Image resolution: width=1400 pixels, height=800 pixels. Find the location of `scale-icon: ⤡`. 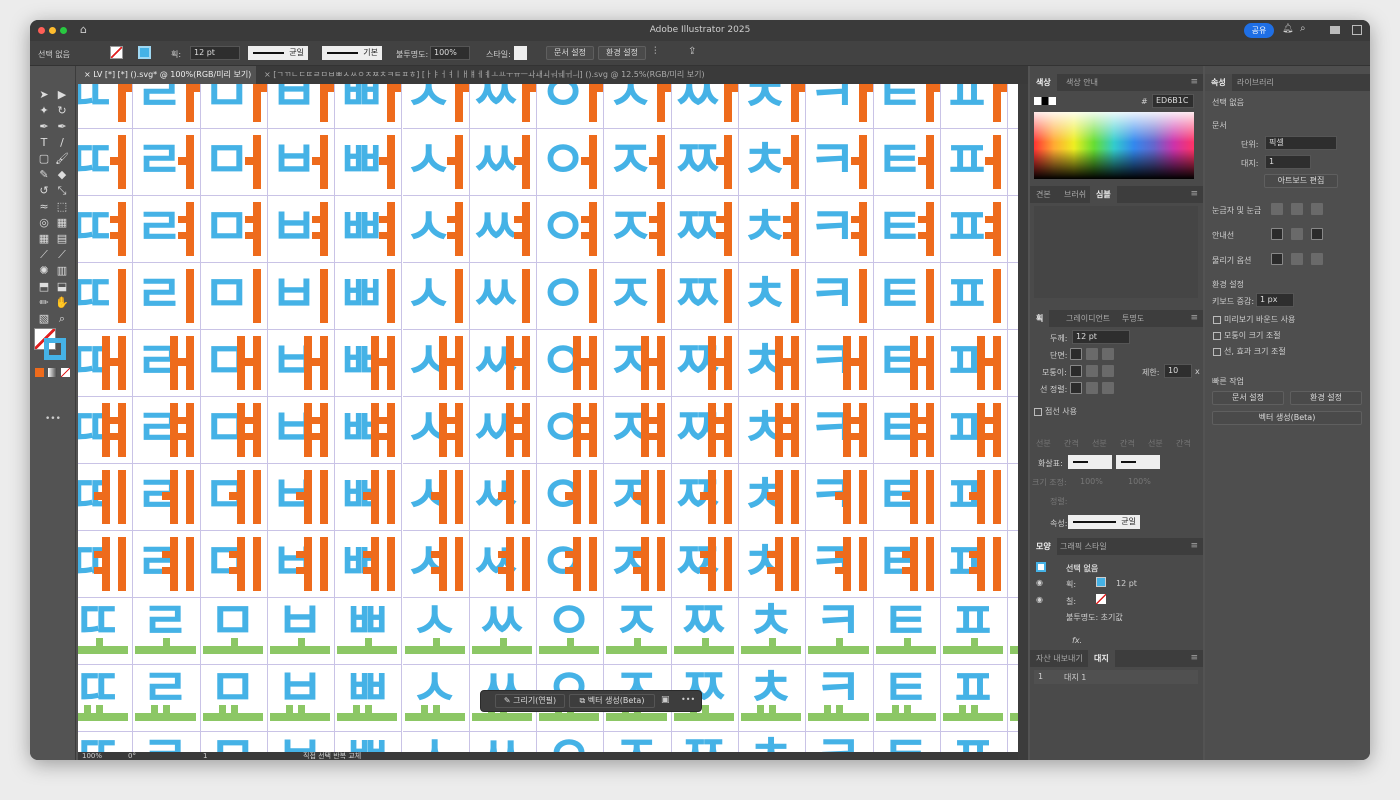

scale-icon: ⤡ is located at coordinates (62, 191).